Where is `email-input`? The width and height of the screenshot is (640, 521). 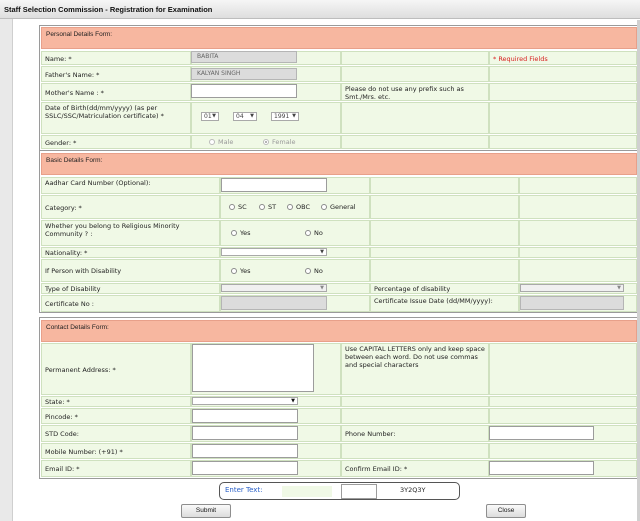
email-input is located at coordinates (245, 468).